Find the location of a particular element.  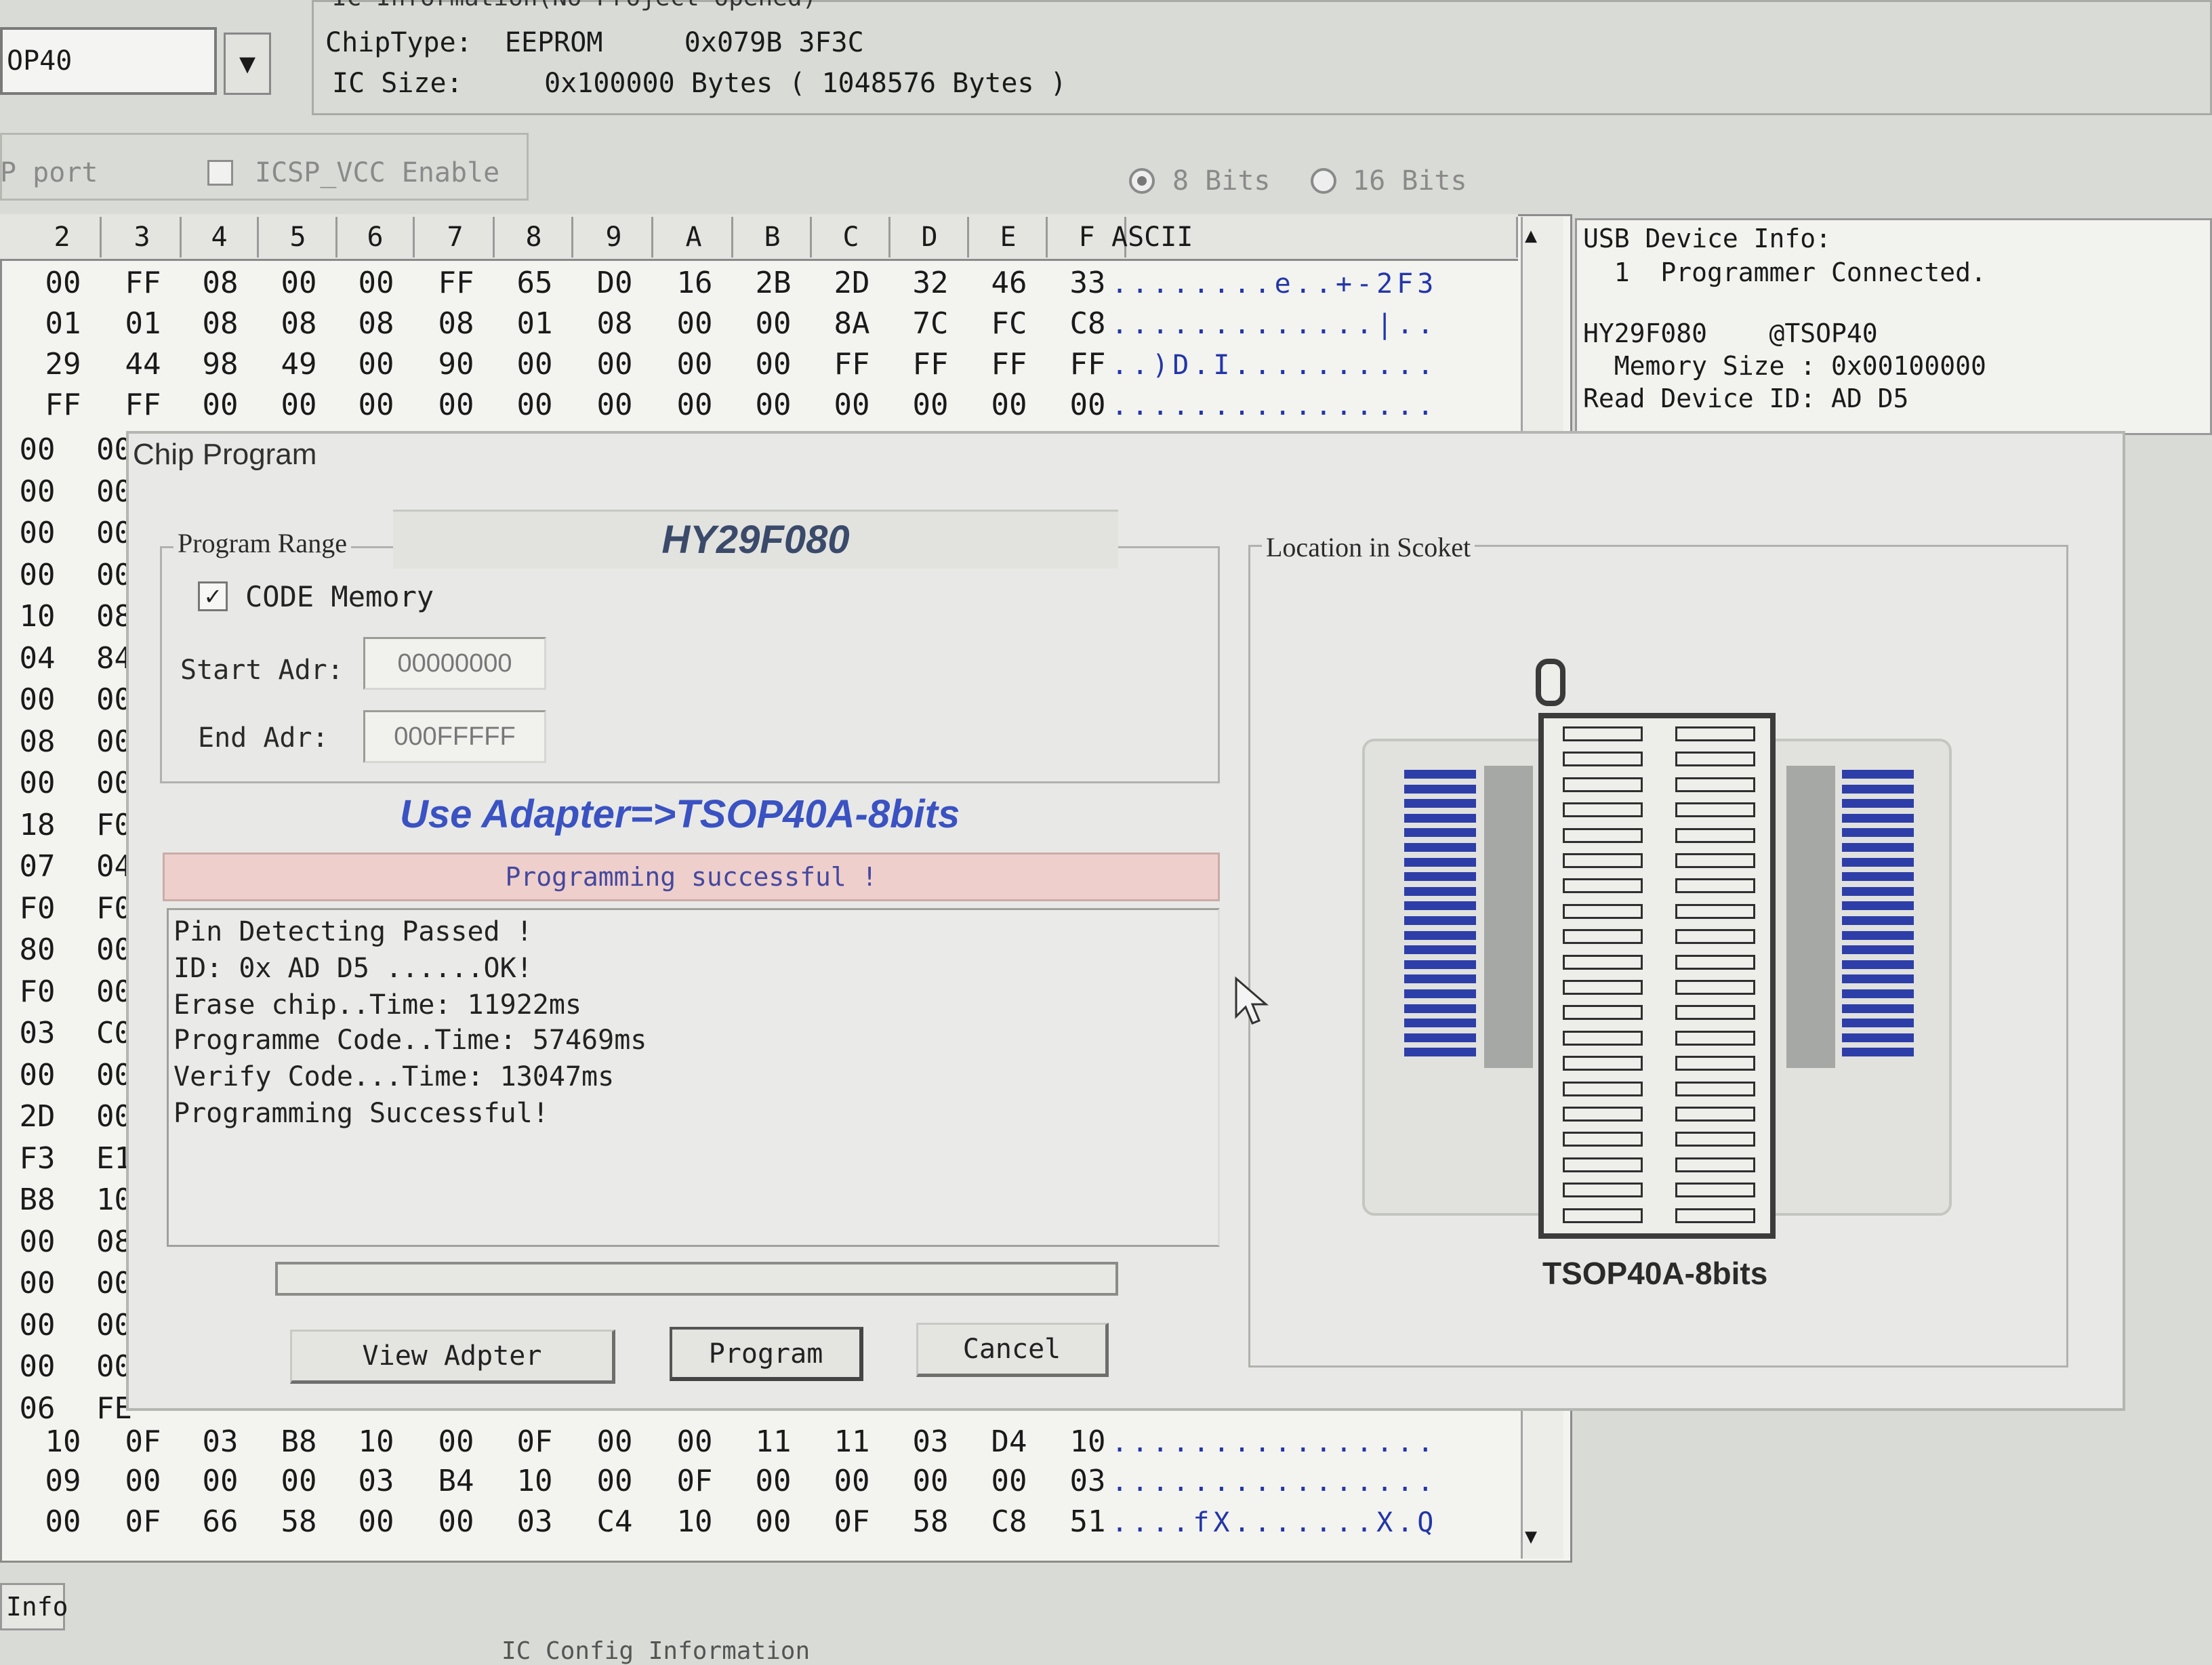

hex-cell: 98 is located at coordinates (221, 364).